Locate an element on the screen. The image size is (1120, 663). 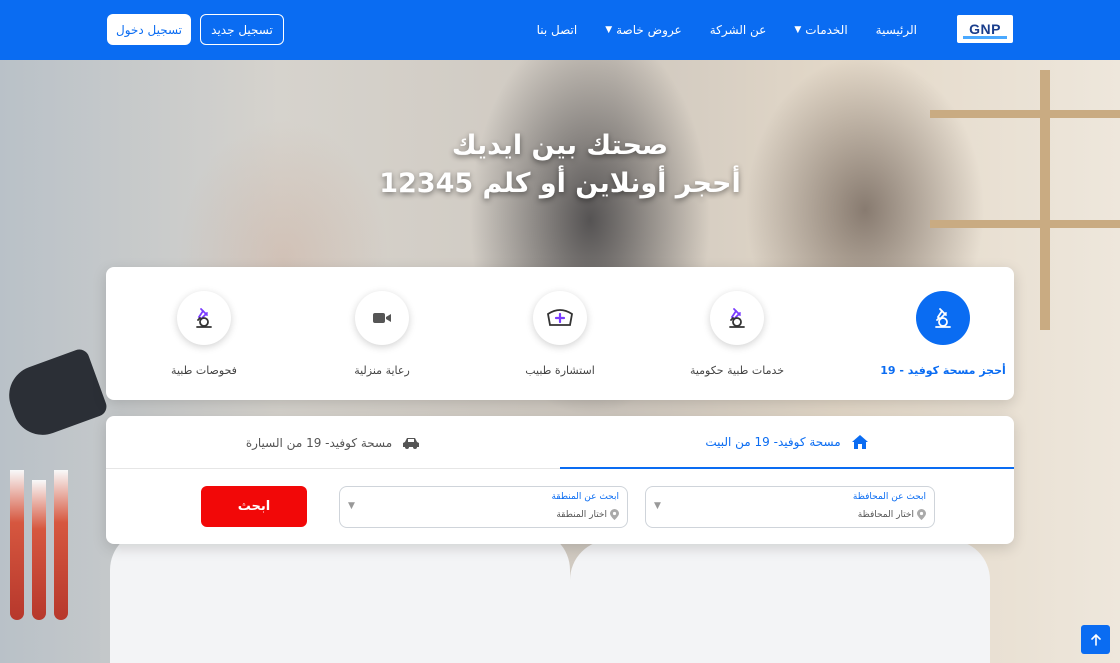
scroll-to-top-button is located at coordinates (1095, 639).